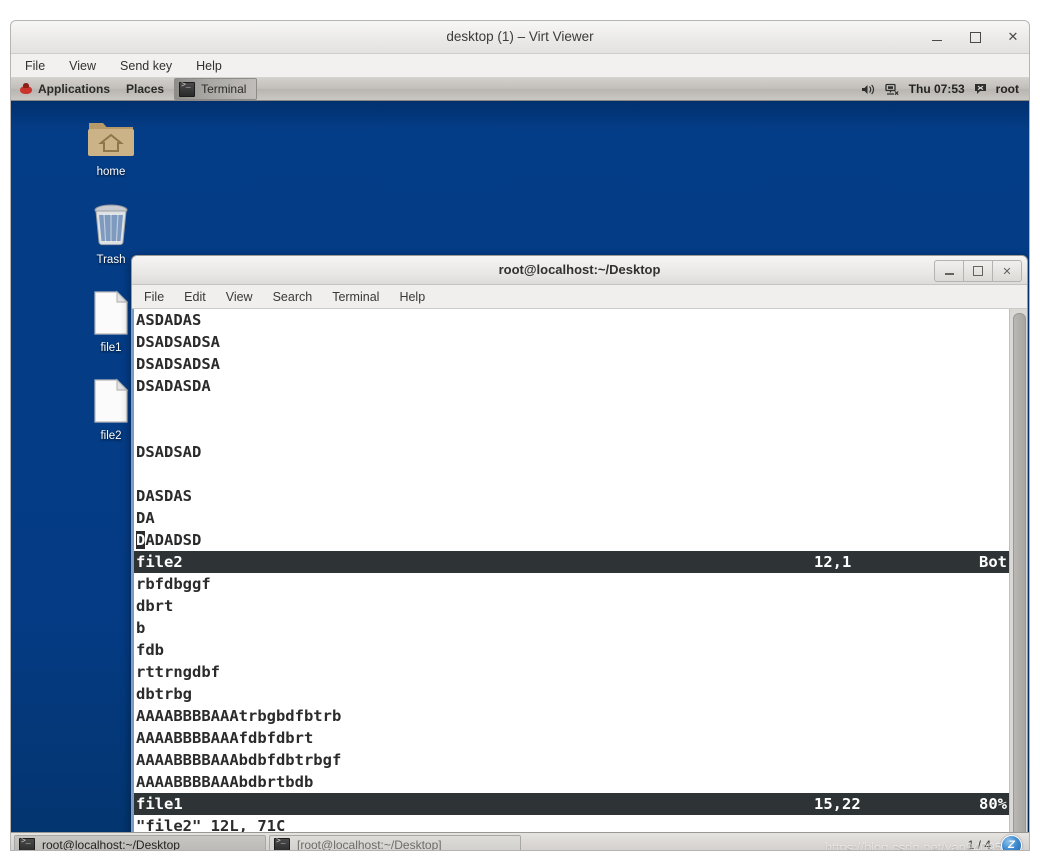  I want to click on desktop-icon-label: home, so click(111, 172).